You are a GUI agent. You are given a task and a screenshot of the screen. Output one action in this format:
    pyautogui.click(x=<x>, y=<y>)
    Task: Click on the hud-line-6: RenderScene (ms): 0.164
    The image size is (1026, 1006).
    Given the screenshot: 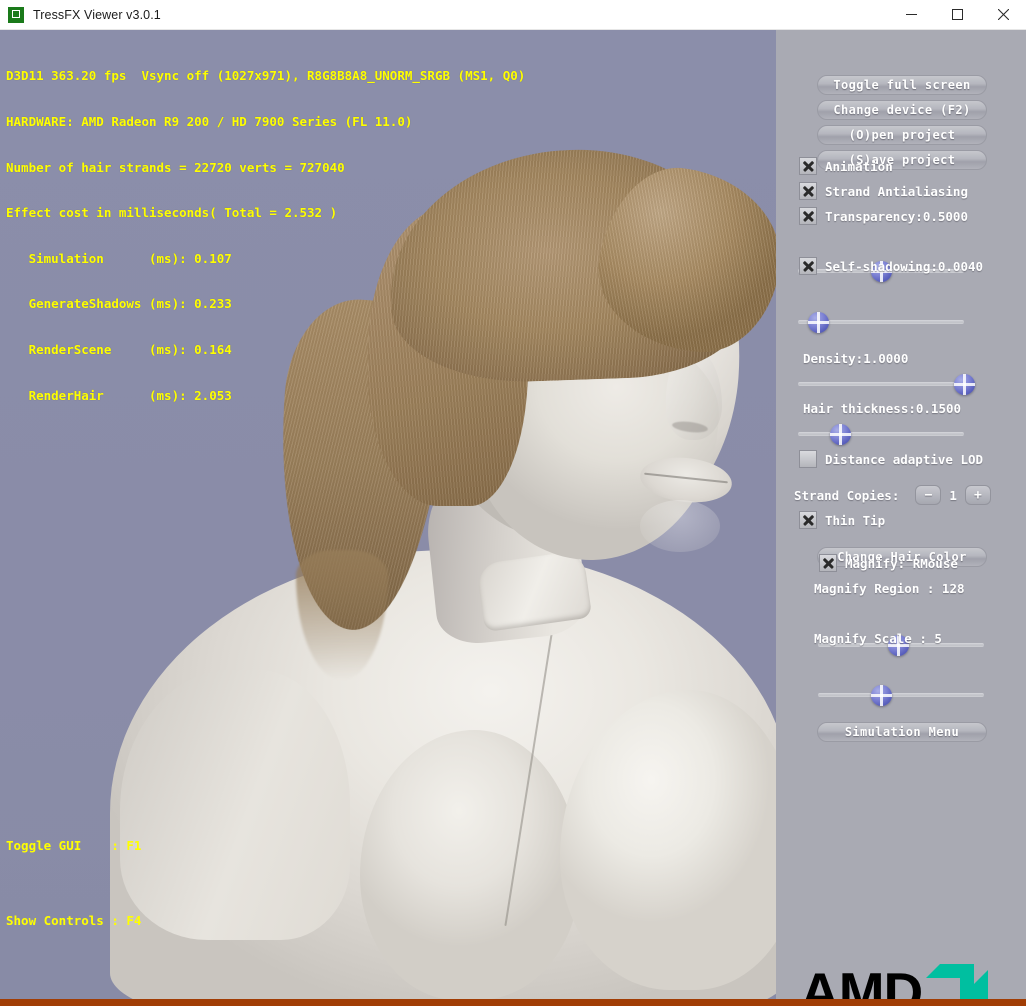 What is the action you would take?
    pyautogui.click(x=119, y=350)
    